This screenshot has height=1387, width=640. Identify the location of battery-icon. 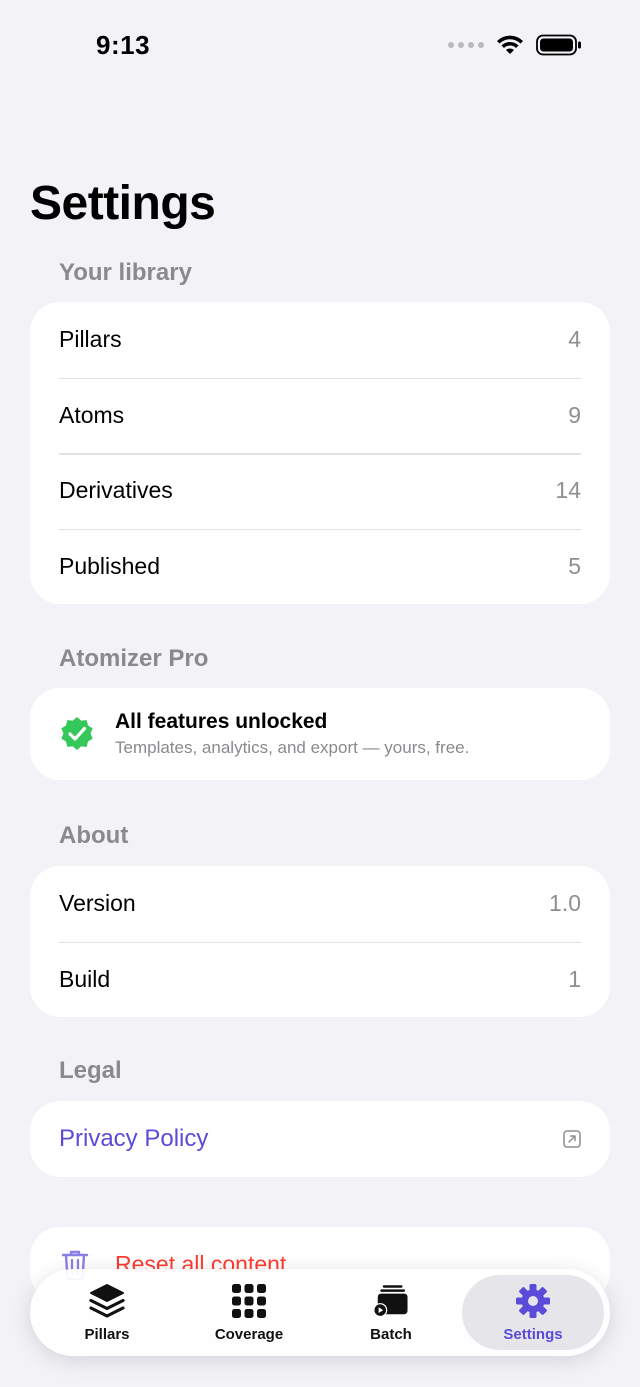
(558, 45).